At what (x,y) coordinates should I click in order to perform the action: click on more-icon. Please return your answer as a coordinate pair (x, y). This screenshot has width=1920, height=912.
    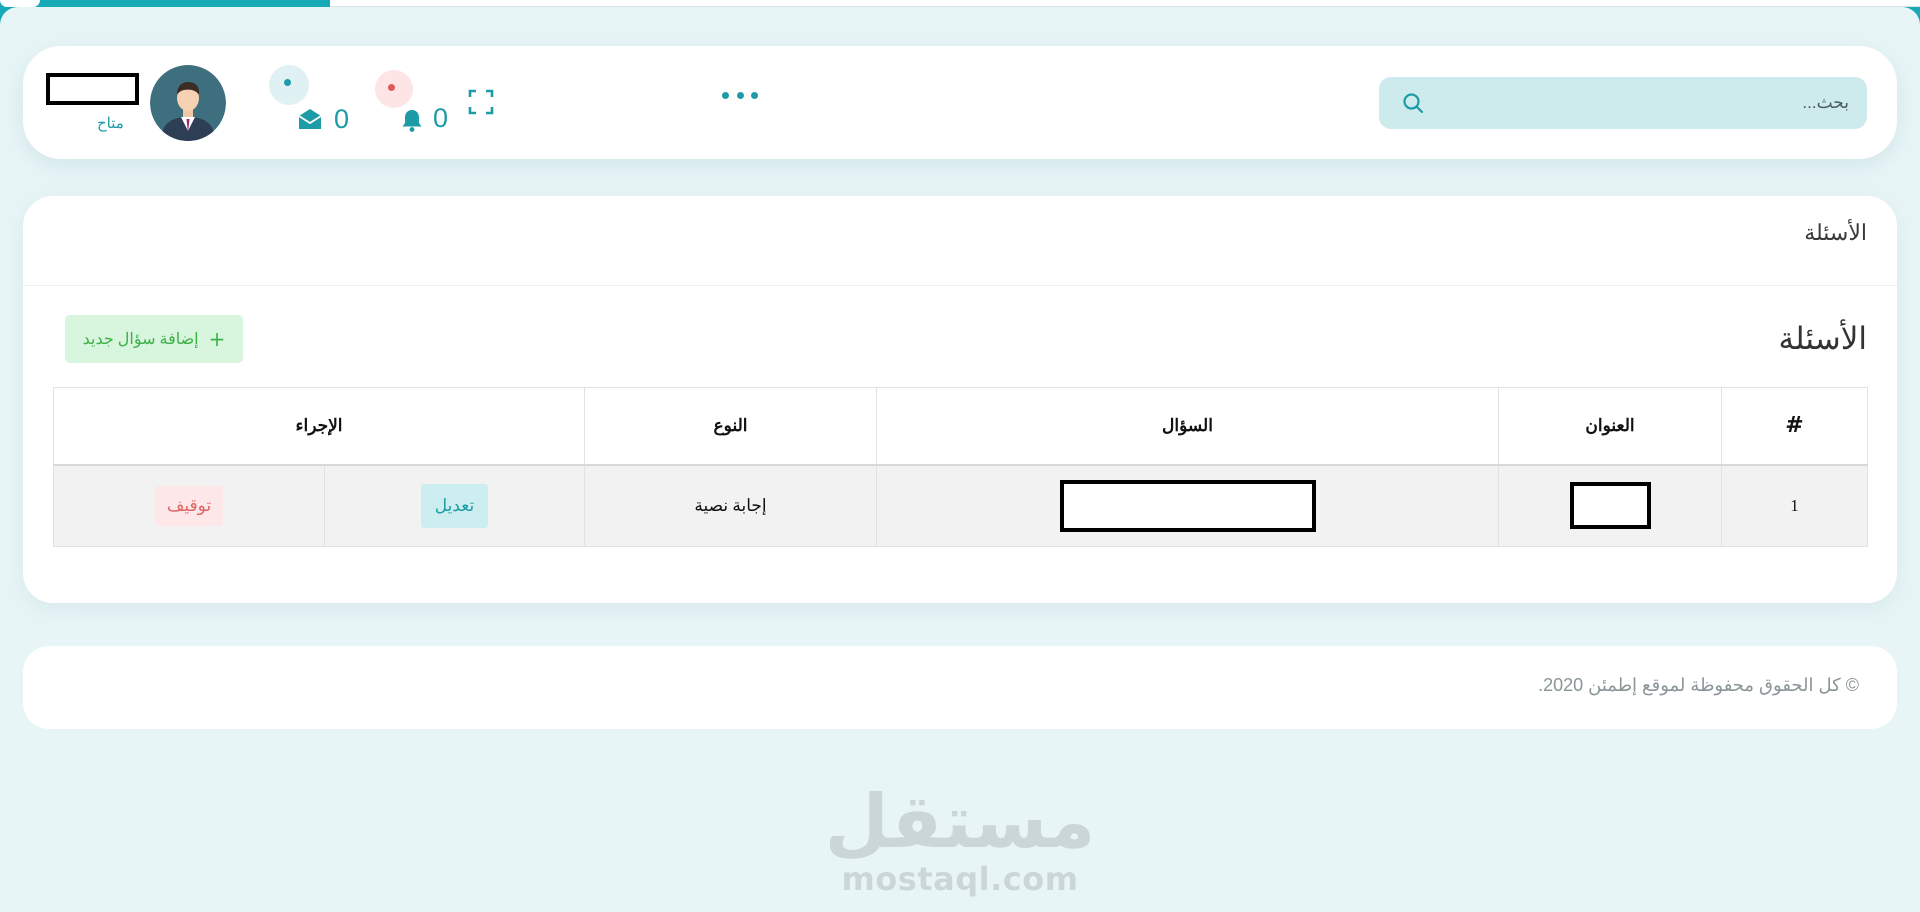
    Looking at the image, I should click on (740, 95).